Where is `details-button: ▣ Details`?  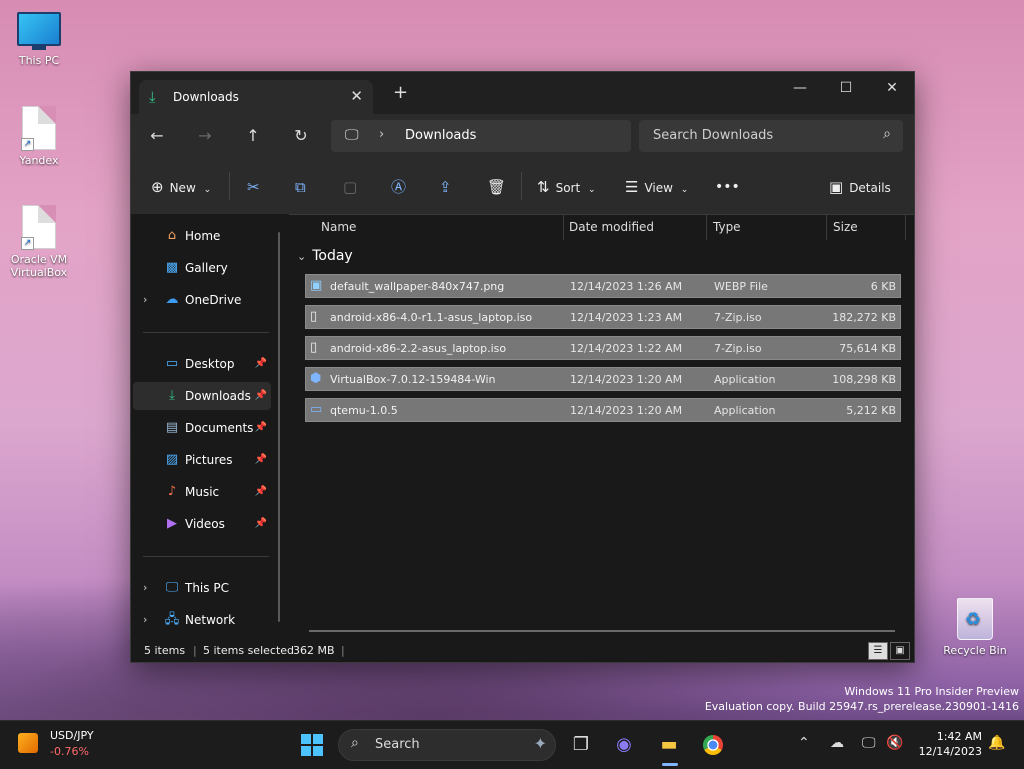 details-button: ▣ Details is located at coordinates (860, 187).